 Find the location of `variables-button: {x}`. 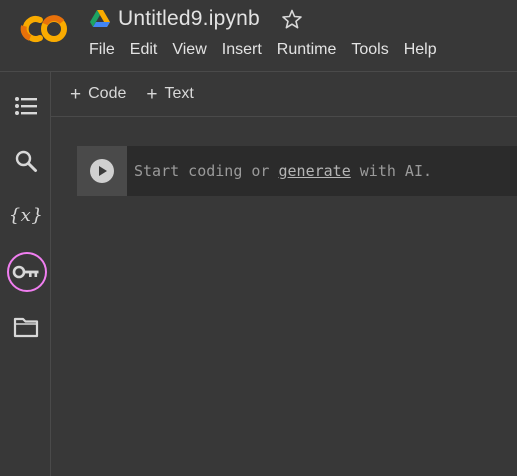

variables-button: {x} is located at coordinates (26, 215).